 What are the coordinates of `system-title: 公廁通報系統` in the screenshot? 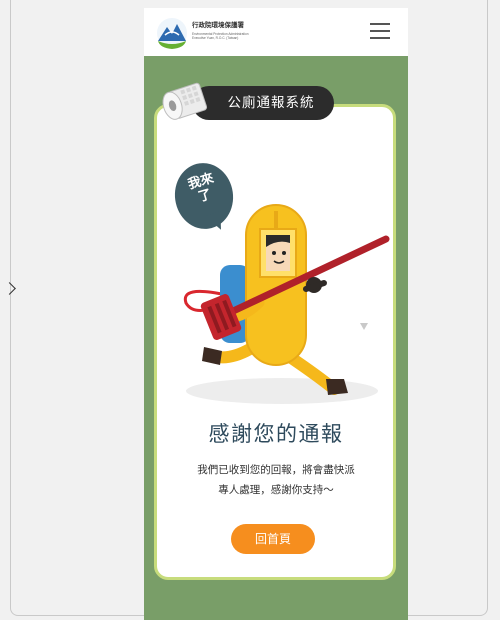 It's located at (263, 103).